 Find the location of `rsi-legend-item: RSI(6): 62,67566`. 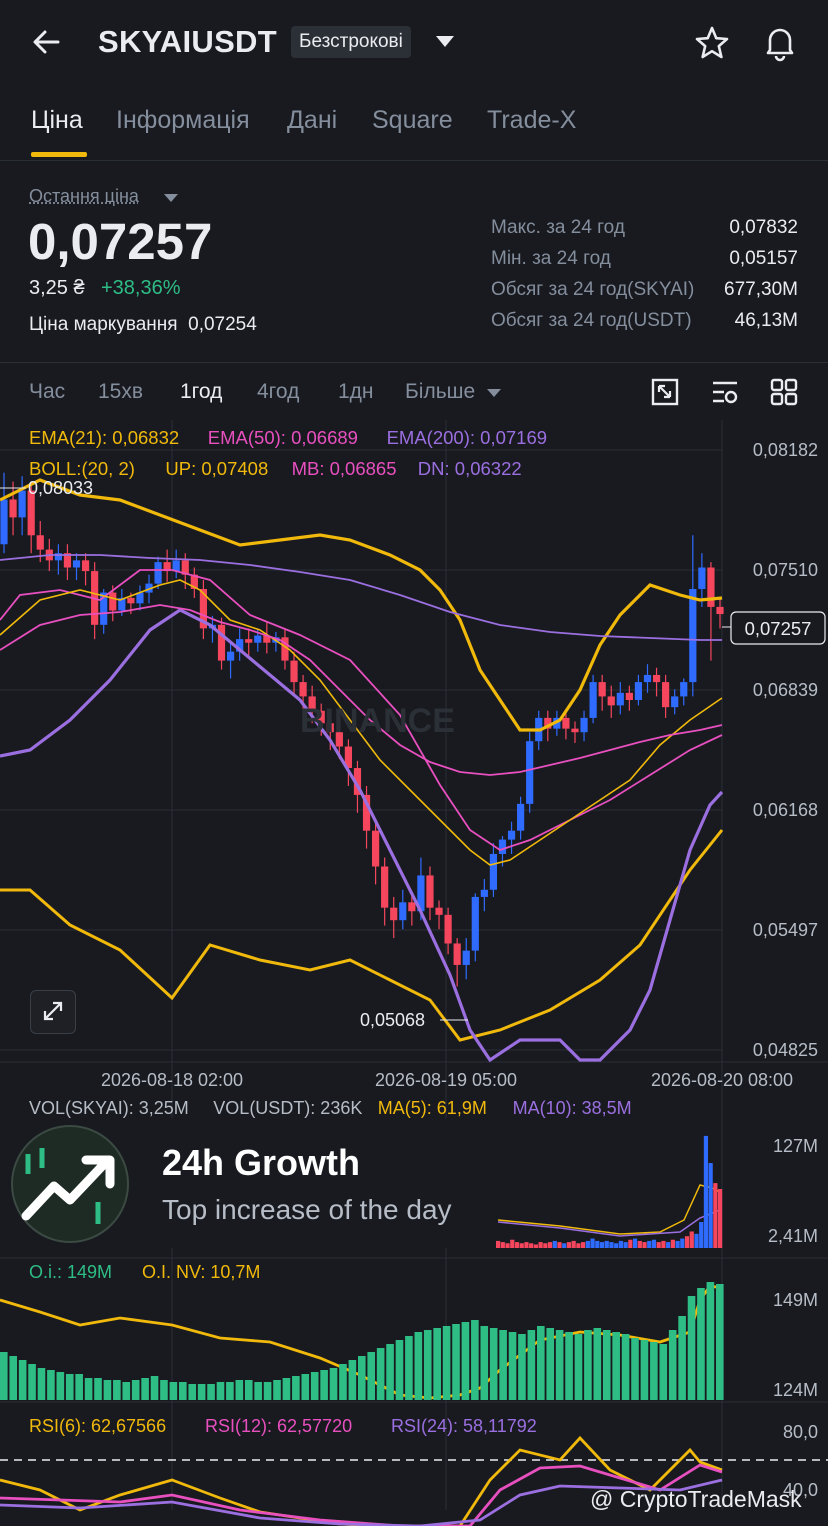

rsi-legend-item: RSI(6): 62,67566 is located at coordinates (97, 1426).